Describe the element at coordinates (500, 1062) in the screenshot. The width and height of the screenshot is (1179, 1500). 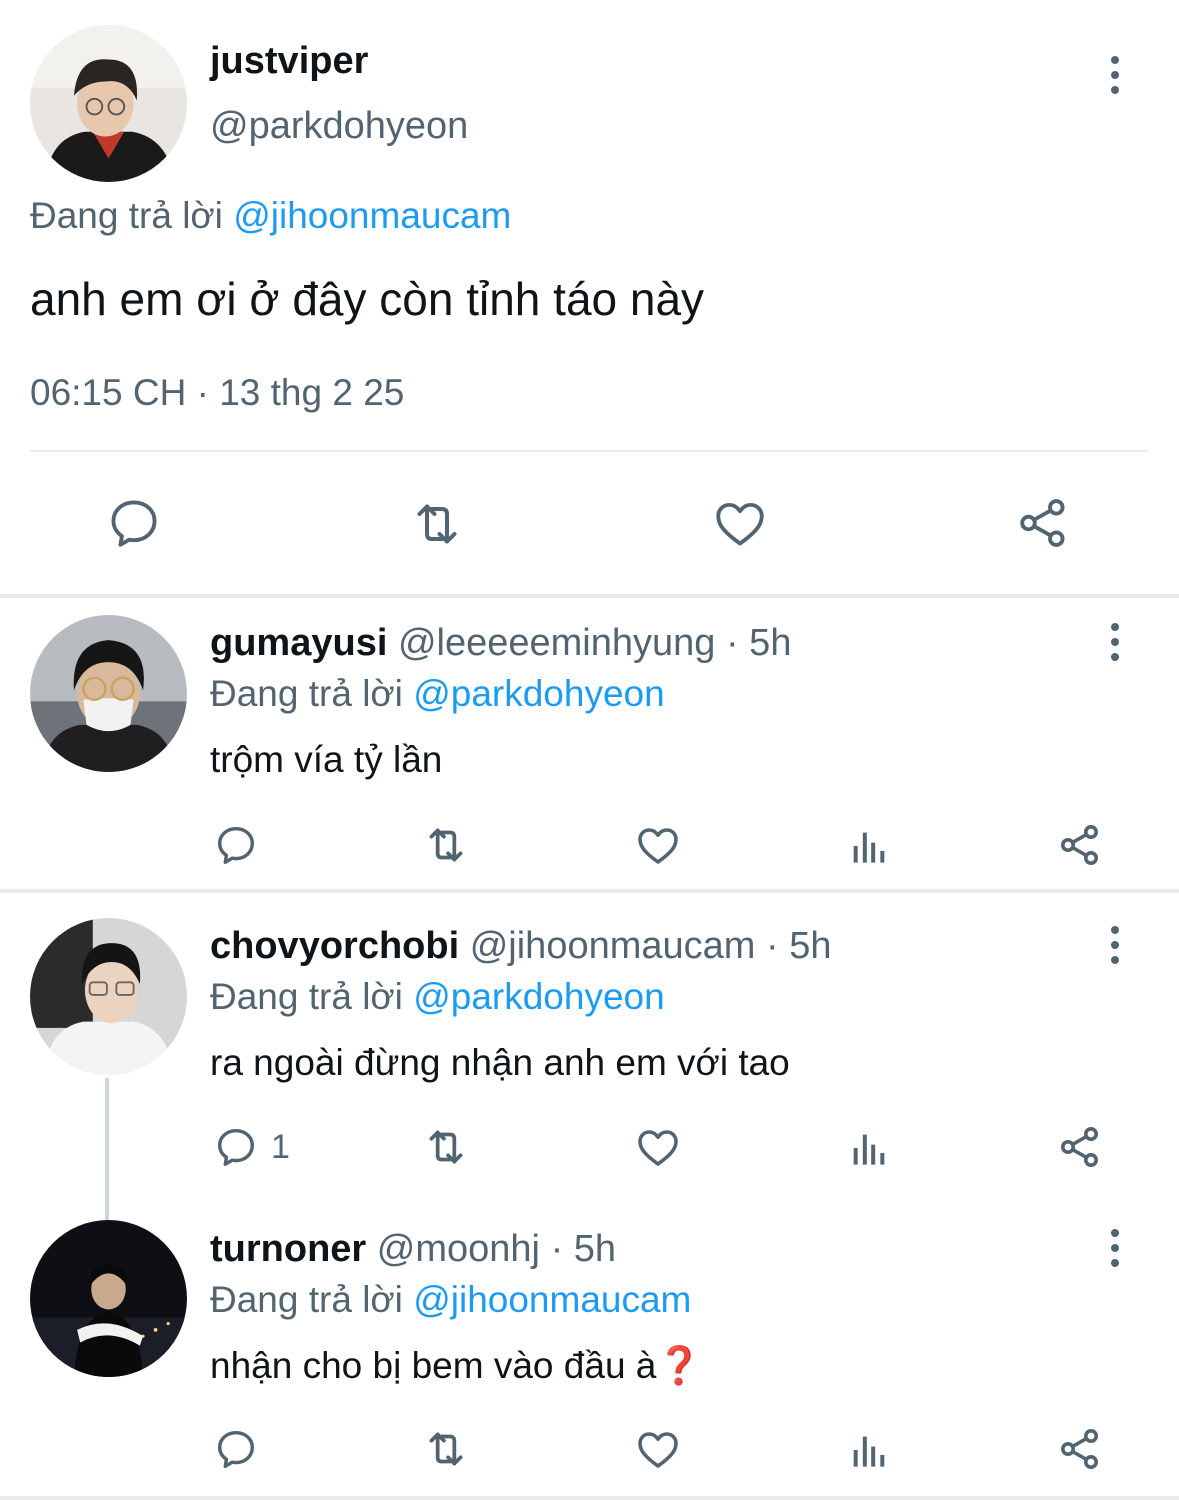
I see `reply-text: ra ngoài đừng nhận anh em với tao` at that location.